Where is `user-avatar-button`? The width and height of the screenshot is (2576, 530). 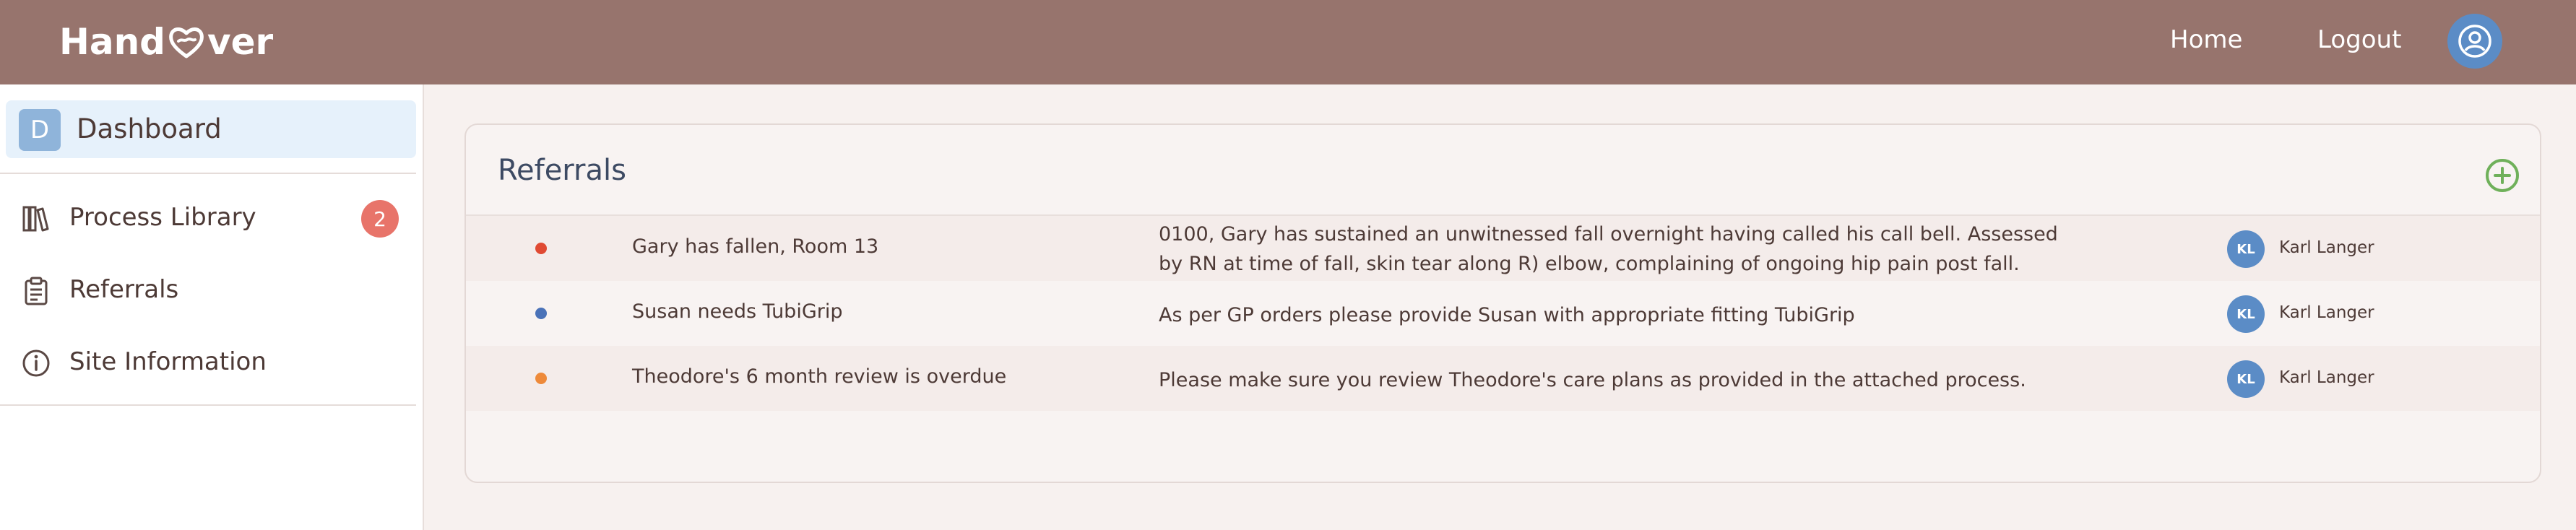
user-avatar-button is located at coordinates (2474, 41).